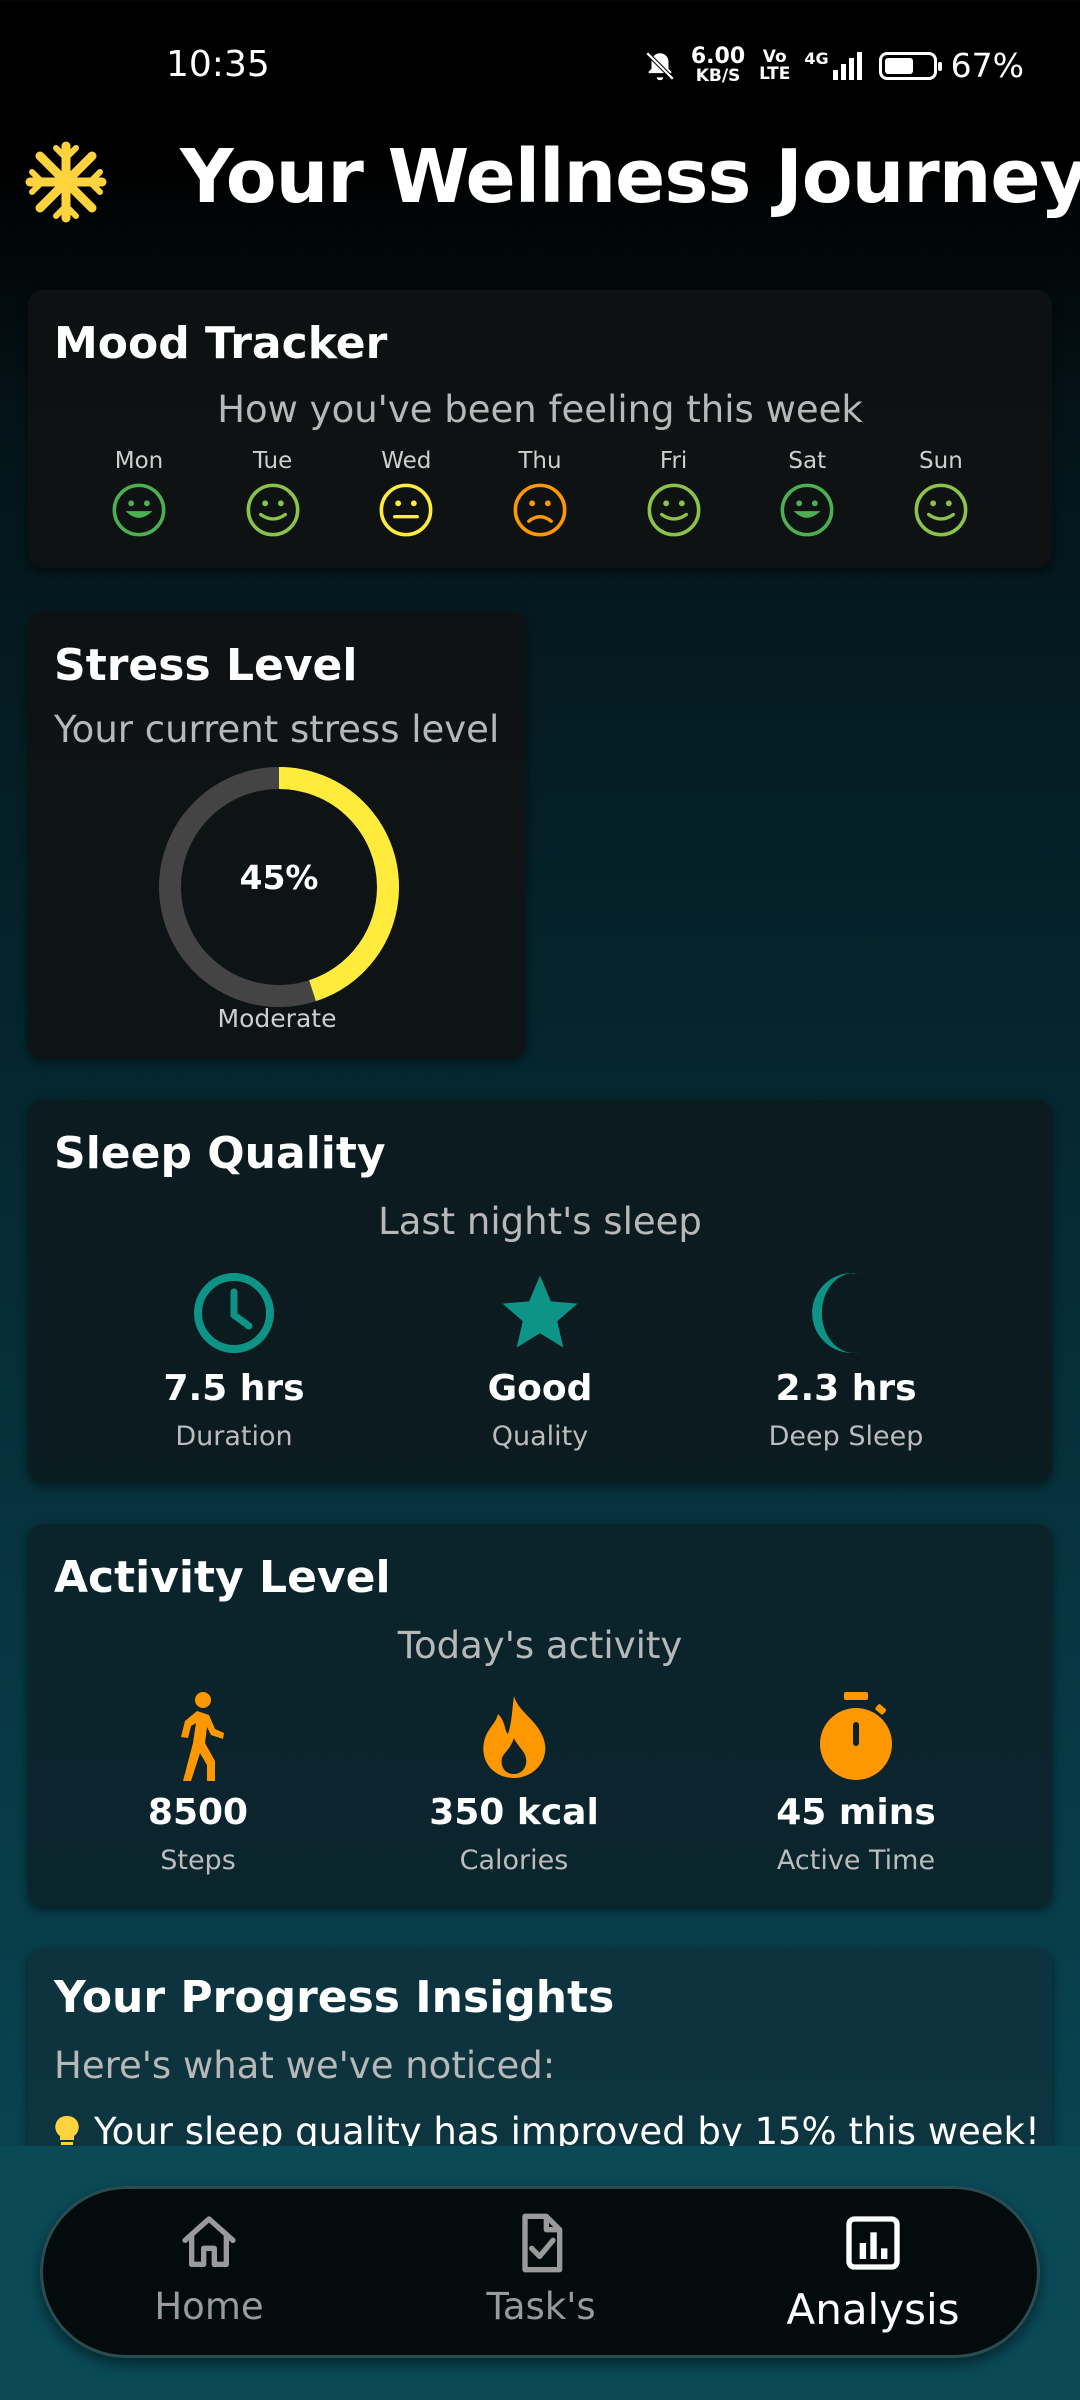 The width and height of the screenshot is (1080, 2400). I want to click on sleep-subtitle: Last night's sleep, so click(540, 1221).